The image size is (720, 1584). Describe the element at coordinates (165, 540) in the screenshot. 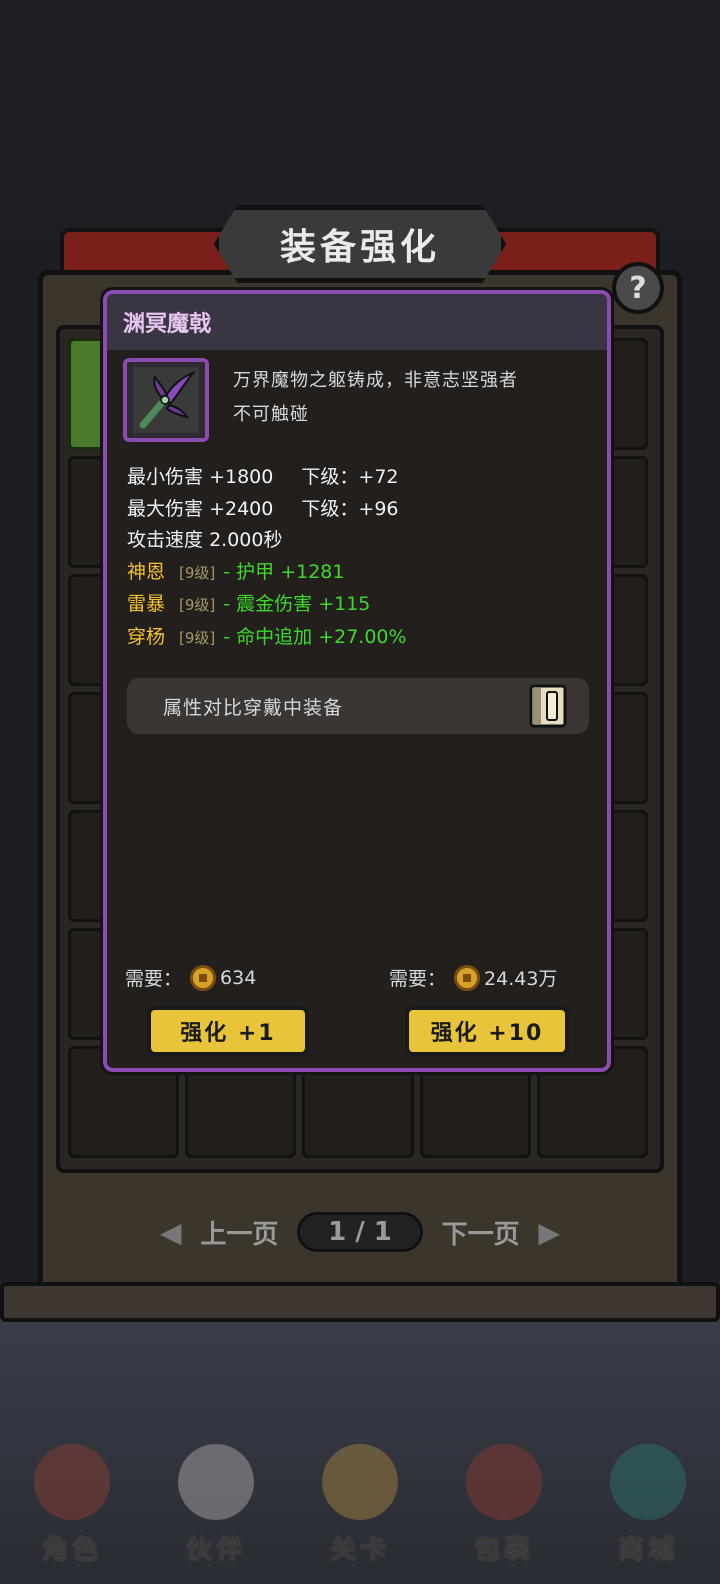

I see `stat-label: 攻击速度` at that location.